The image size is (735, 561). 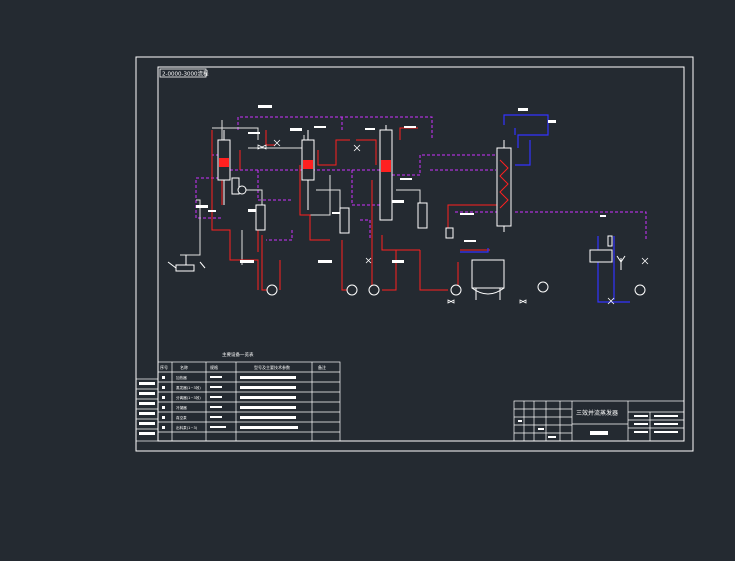 What do you see at coordinates (187, 427) in the screenshot?
I see `table-row-6-name: 出料泵(1~3)` at bounding box center [187, 427].